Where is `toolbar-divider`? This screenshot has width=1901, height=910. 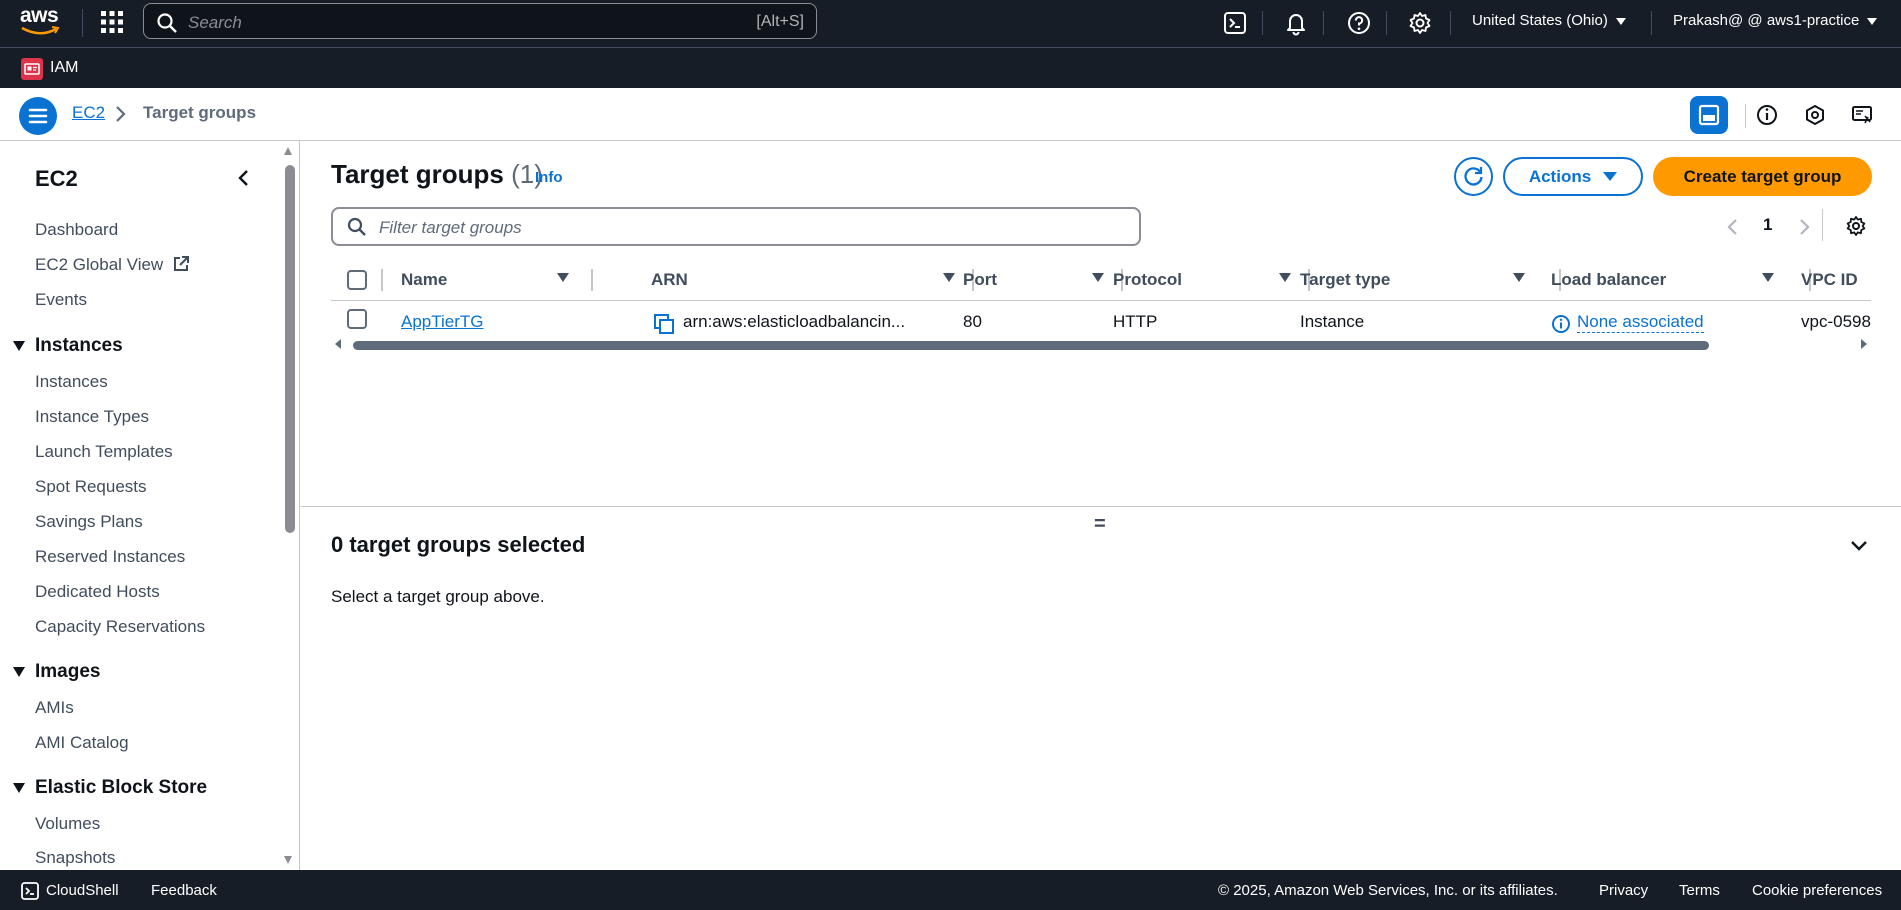
toolbar-divider is located at coordinates (1745, 116).